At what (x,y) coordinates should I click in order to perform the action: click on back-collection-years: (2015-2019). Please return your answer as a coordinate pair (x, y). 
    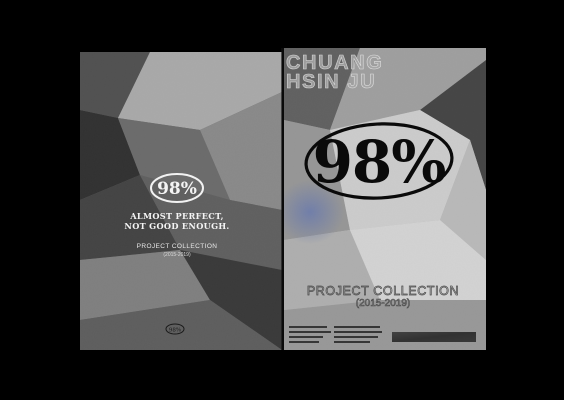
    Looking at the image, I should click on (177, 255).